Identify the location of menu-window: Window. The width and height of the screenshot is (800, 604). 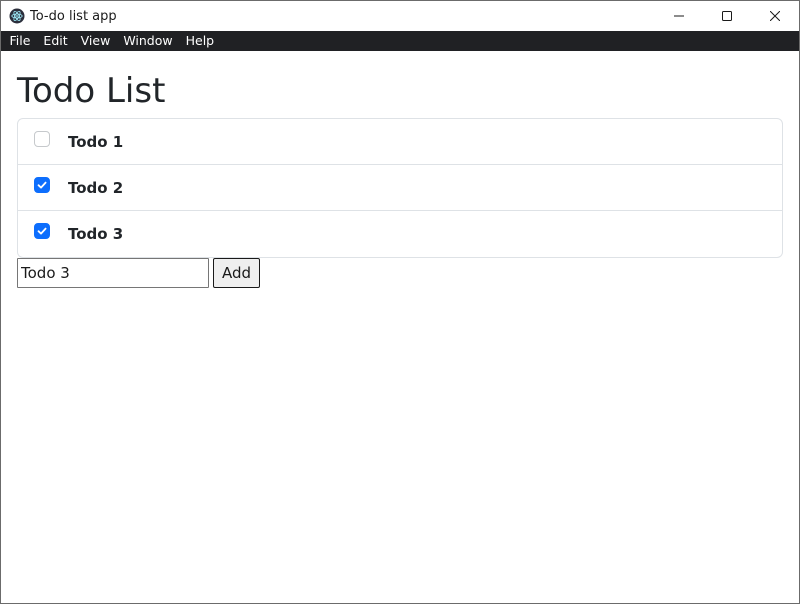
(148, 41).